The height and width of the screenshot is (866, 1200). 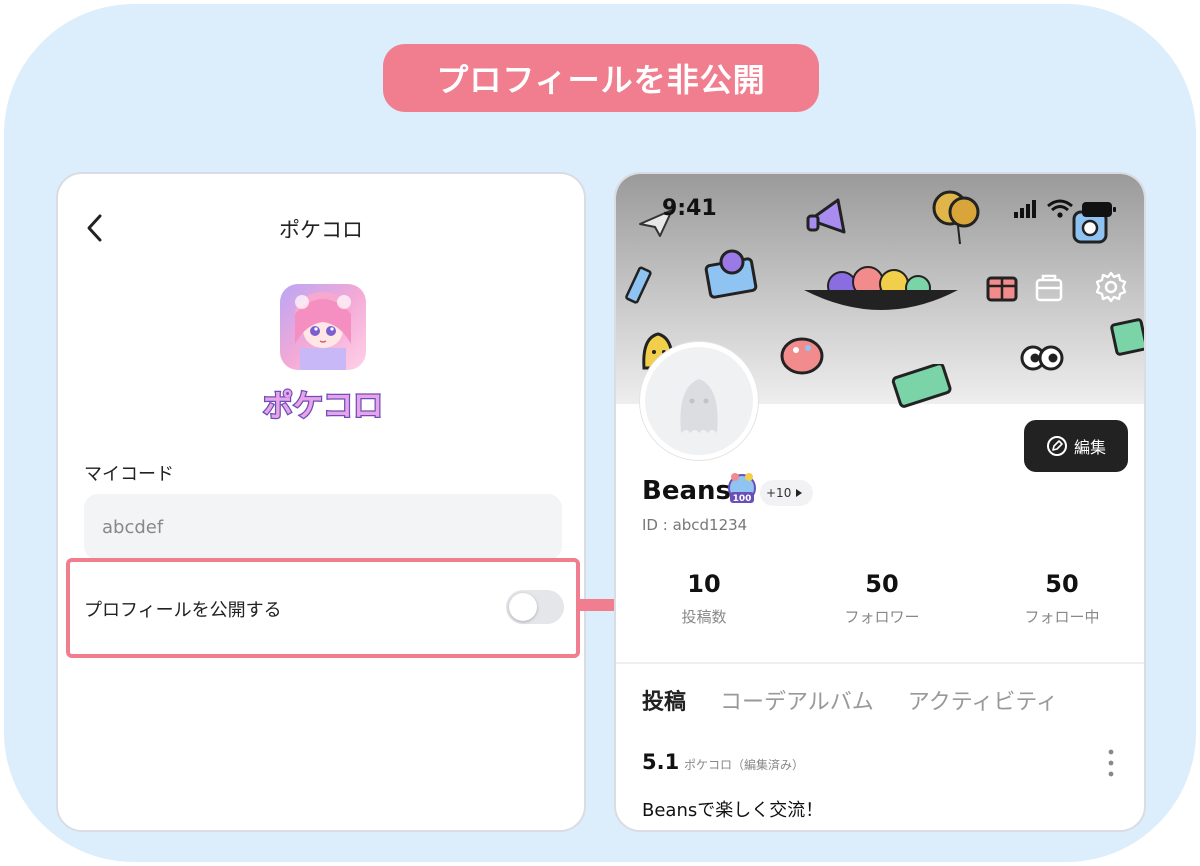 I want to click on profile-tabs: 投稿 コーデアルバム アクティビティ, so click(x=850, y=700).